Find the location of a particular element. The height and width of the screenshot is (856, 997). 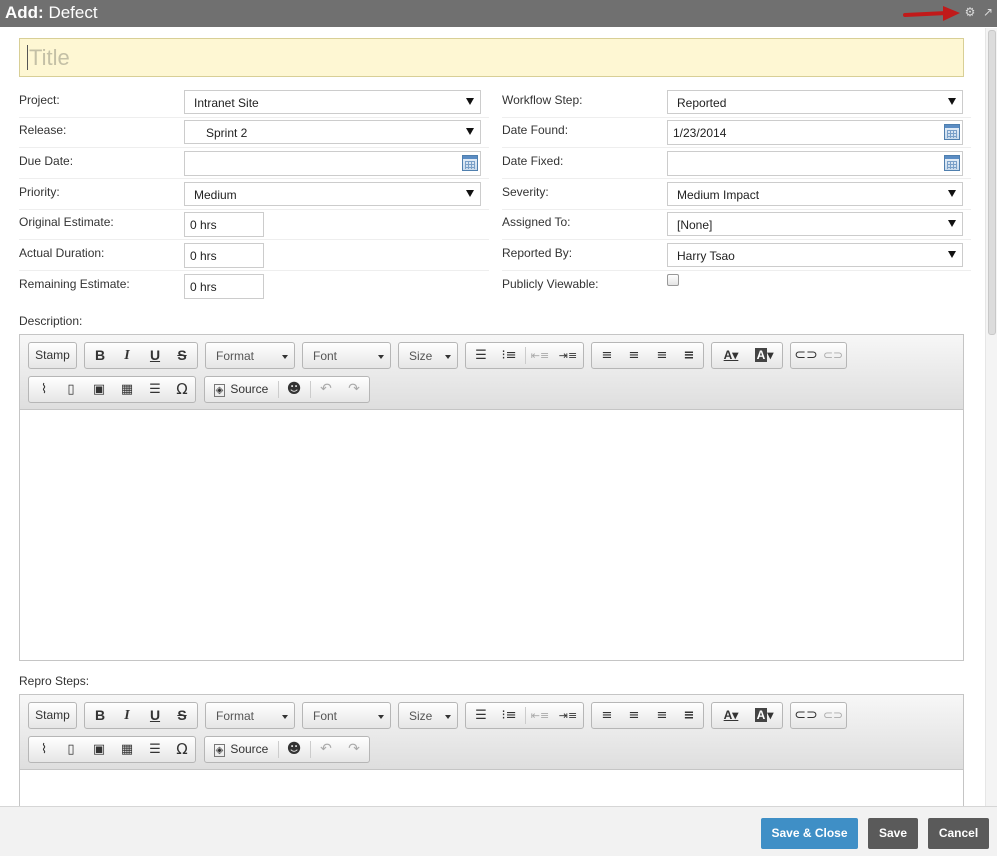

title-input: Title is located at coordinates (491, 57).